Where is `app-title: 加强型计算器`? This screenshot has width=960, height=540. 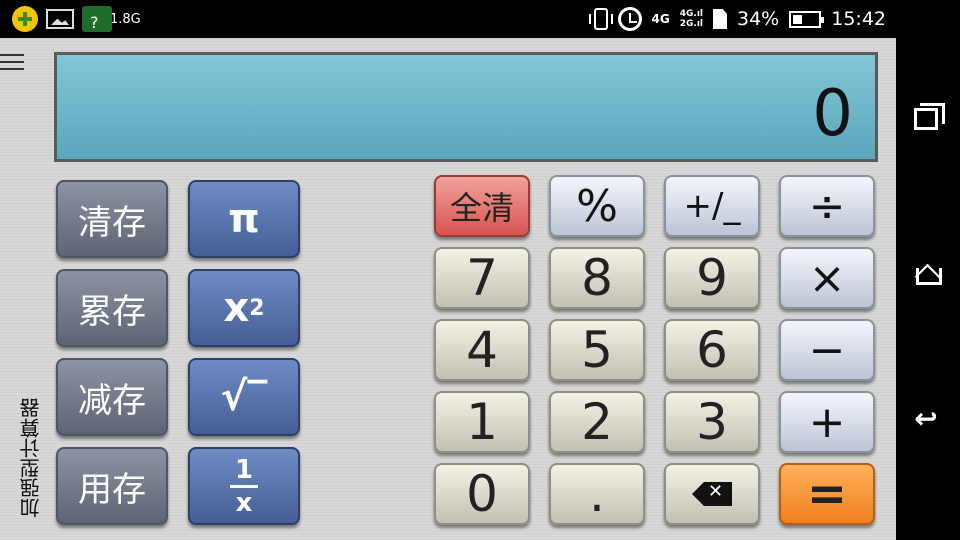 app-title: 加强型计算器 is located at coordinates (31, 458).